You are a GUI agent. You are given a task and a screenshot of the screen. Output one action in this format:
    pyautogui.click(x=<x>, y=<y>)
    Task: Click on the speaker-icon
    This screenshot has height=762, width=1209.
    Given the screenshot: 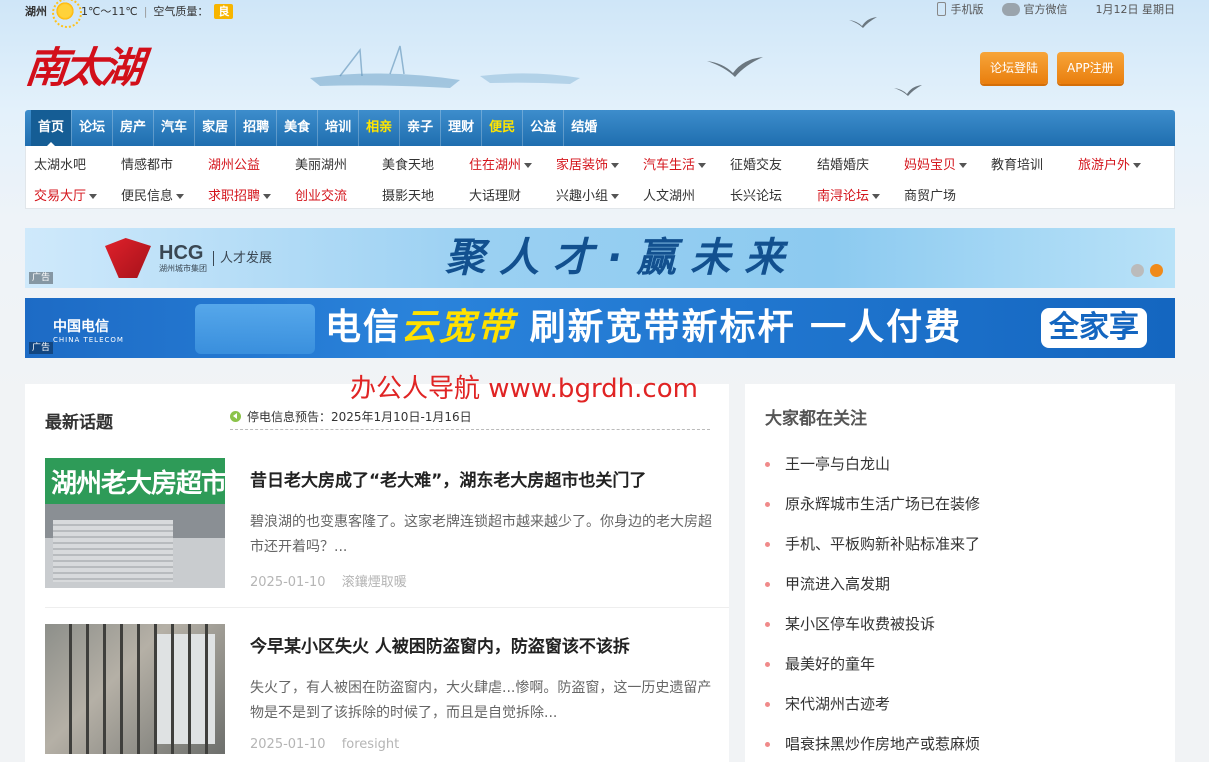 What is the action you would take?
    pyautogui.click(x=235, y=416)
    